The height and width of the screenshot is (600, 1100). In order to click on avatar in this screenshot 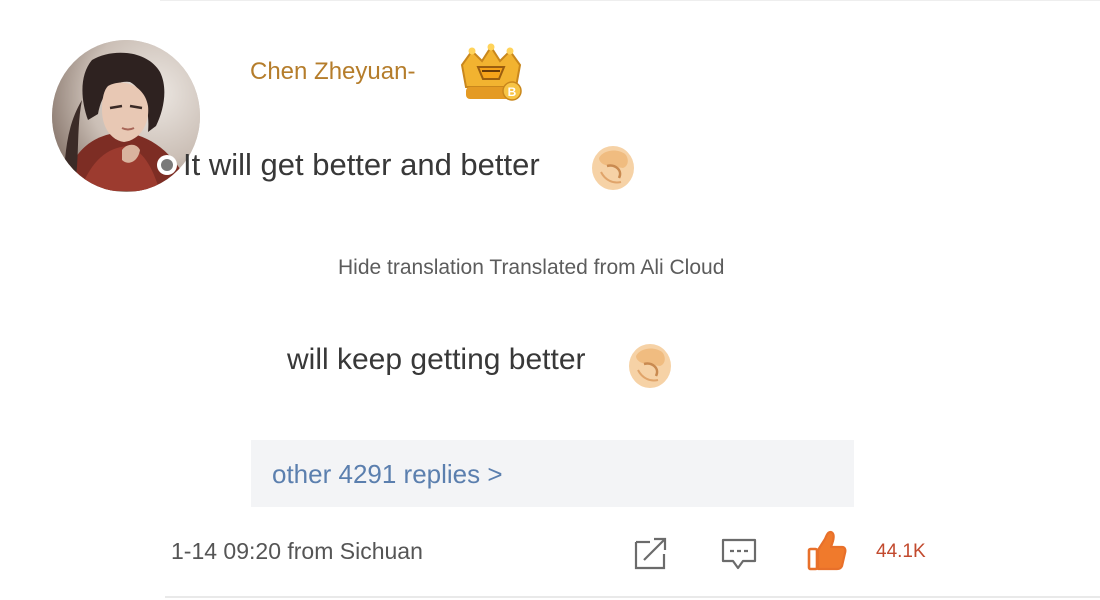, I will do `click(126, 116)`.